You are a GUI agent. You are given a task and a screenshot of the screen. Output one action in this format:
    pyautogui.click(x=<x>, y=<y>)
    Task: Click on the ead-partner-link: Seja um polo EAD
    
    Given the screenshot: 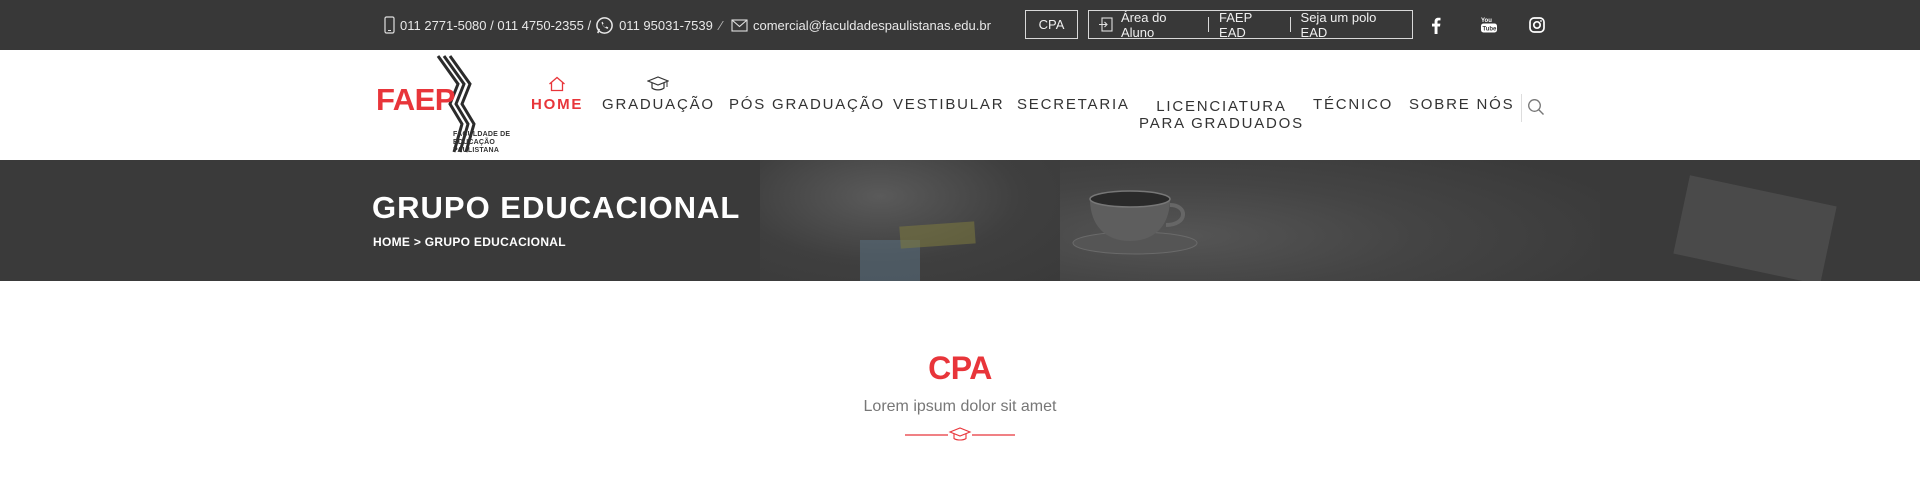 What is the action you would take?
    pyautogui.click(x=1350, y=25)
    